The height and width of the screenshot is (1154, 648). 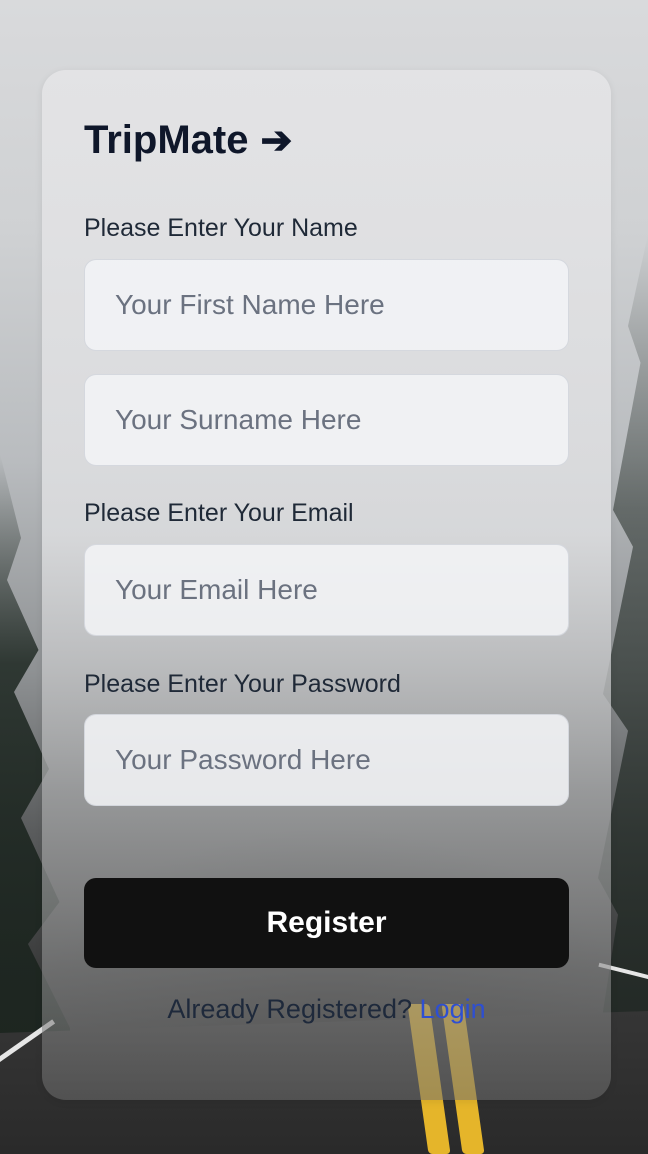 I want to click on password-input, so click(x=326, y=760).